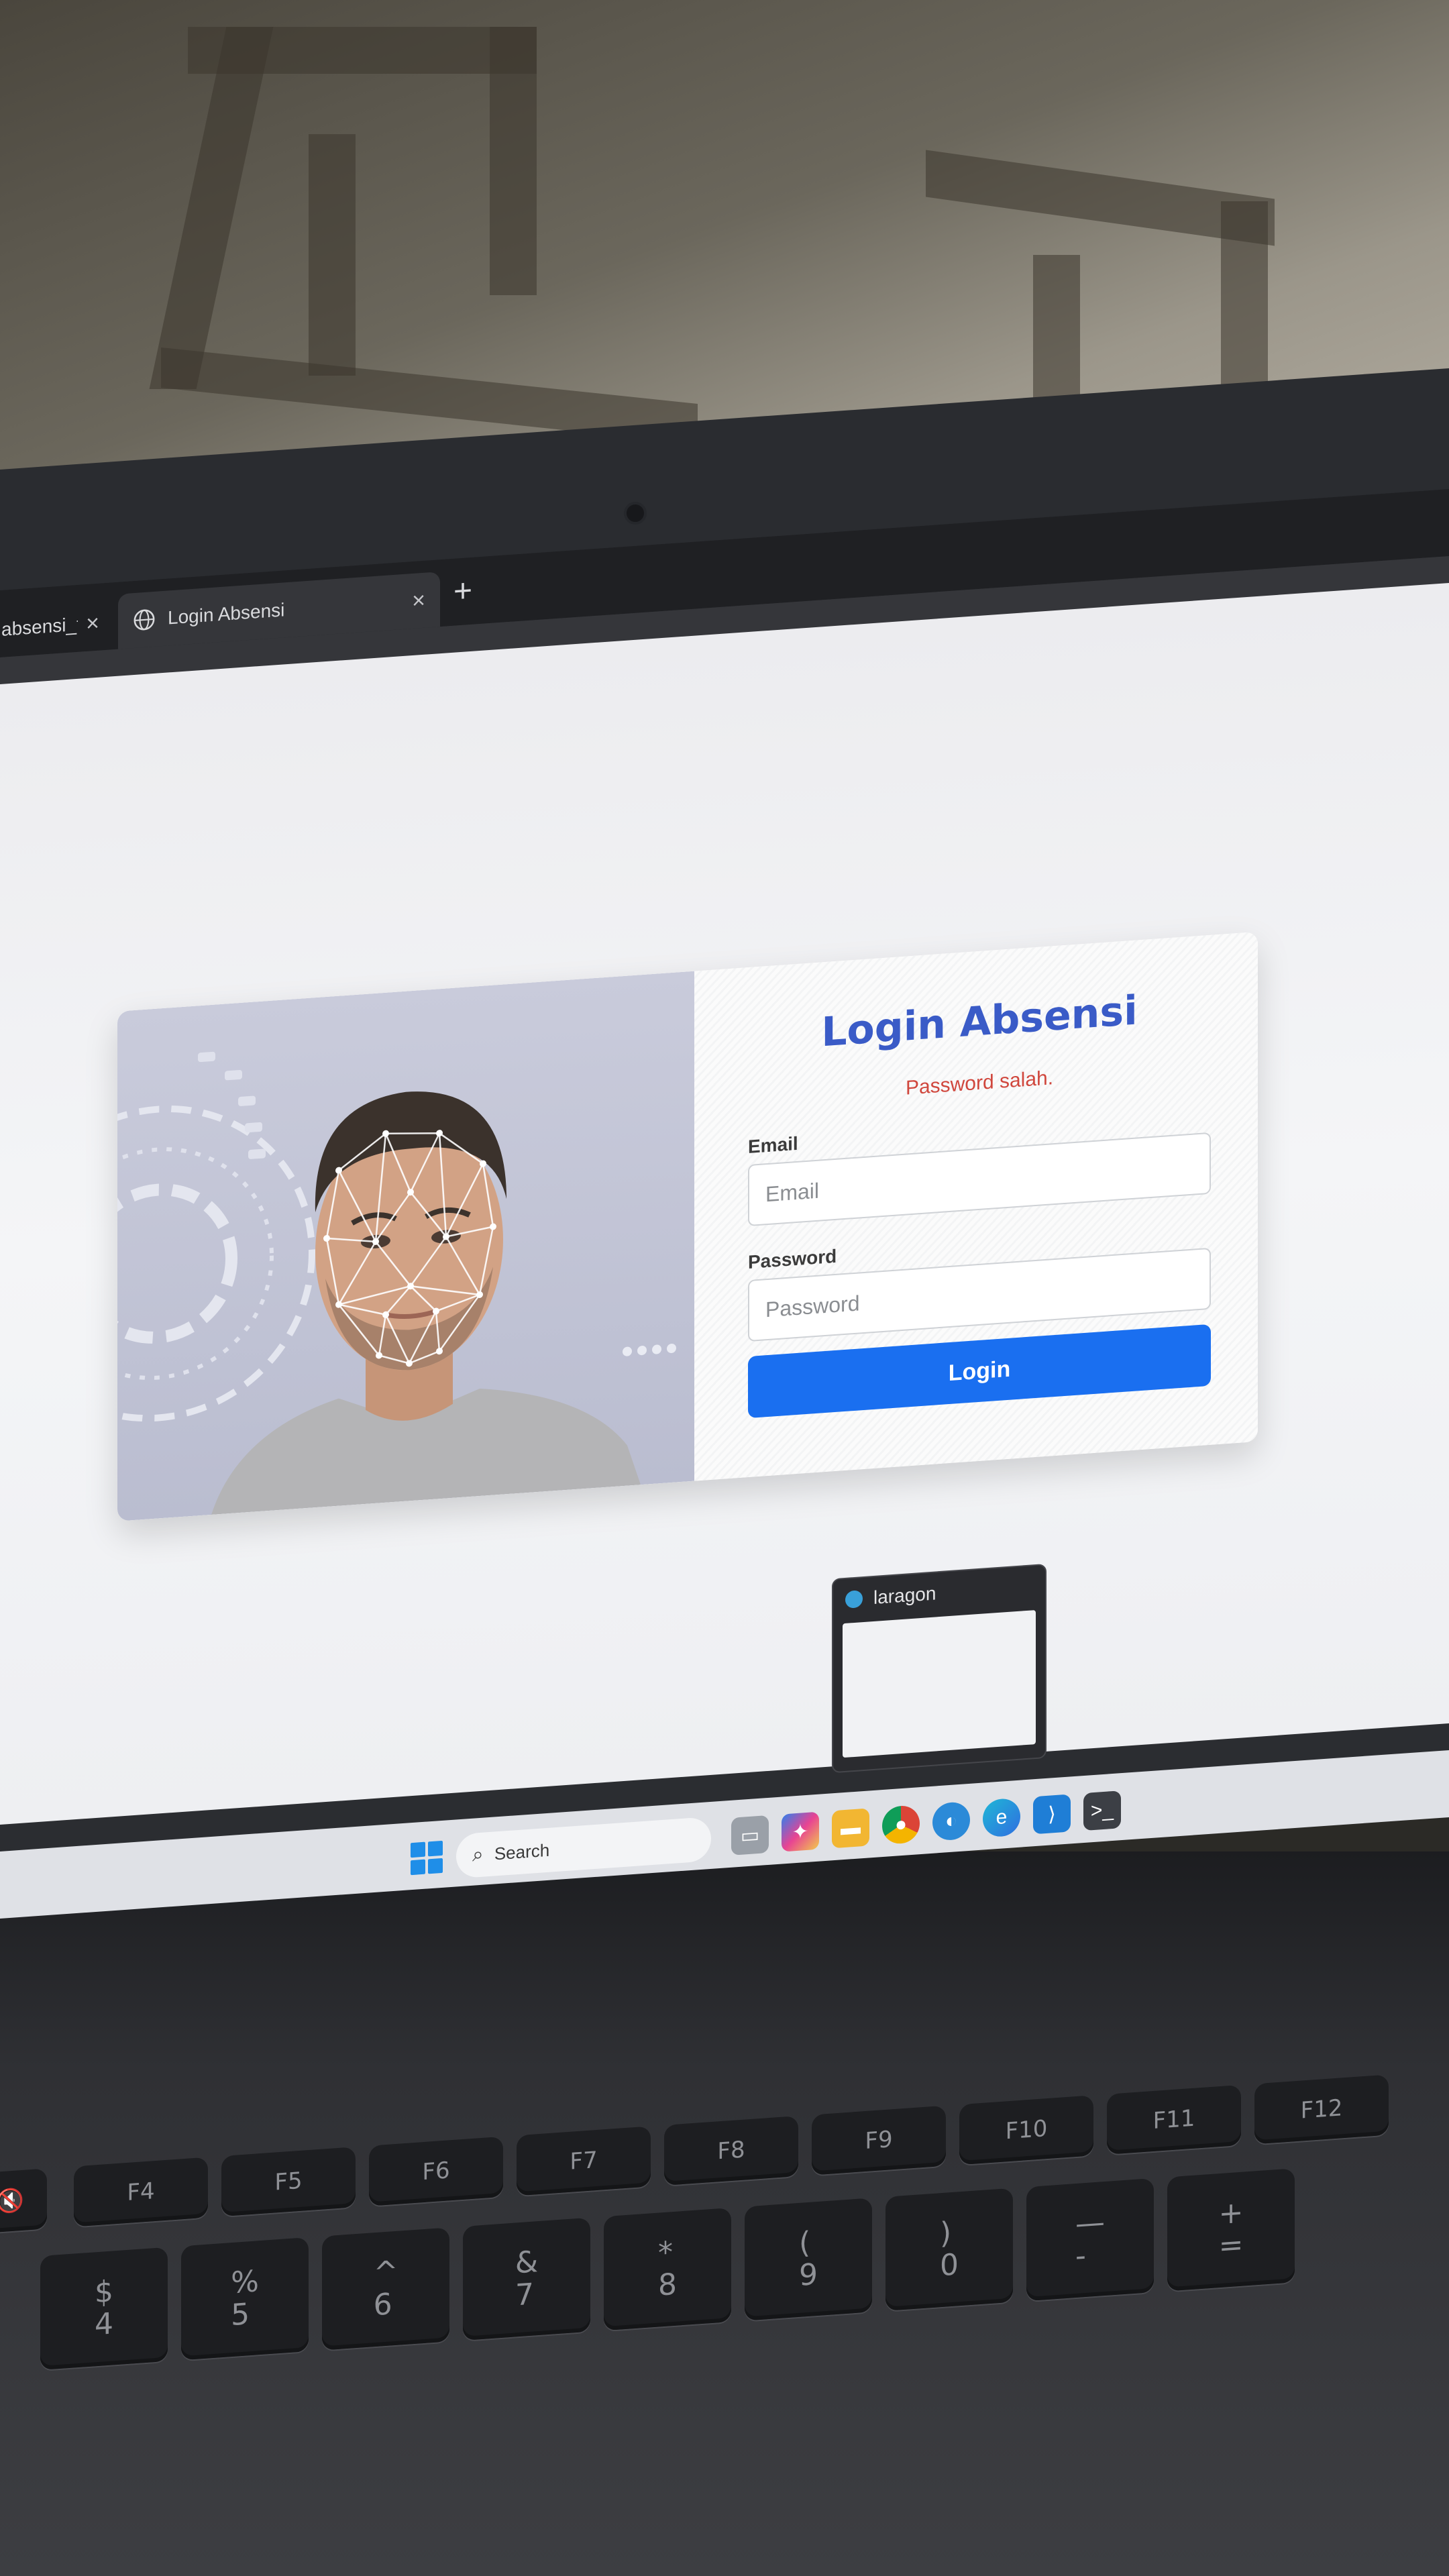 The image size is (1449, 2576). Describe the element at coordinates (462, 591) in the screenshot. I see `new-tab-button: +` at that location.